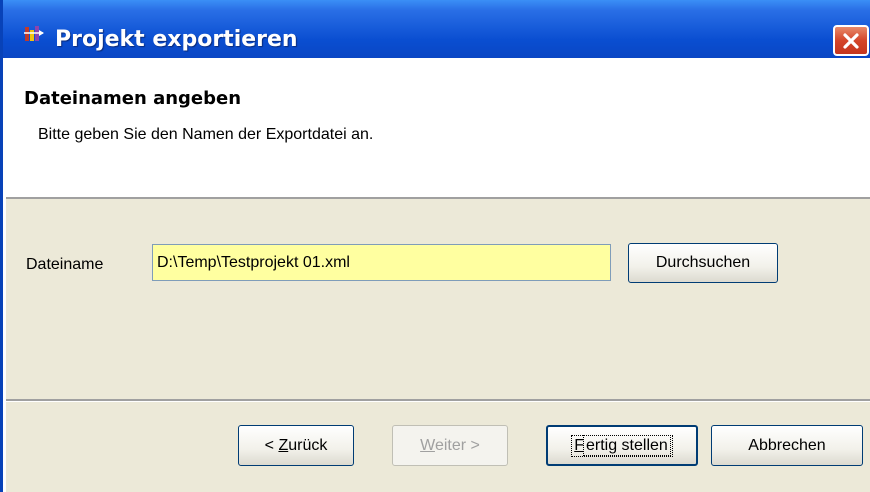 This screenshot has width=870, height=492. Describe the element at coordinates (176, 39) in the screenshot. I see `window-title: Projekt exportieren` at that location.